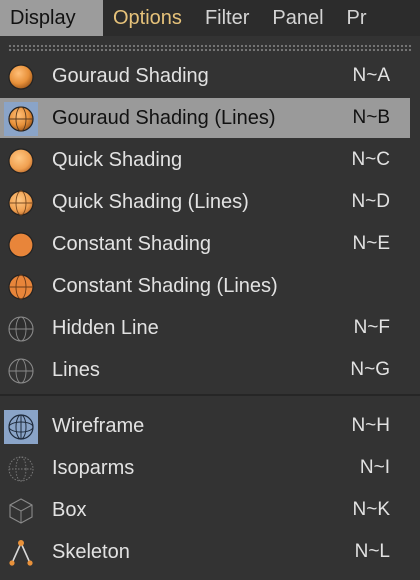 The width and height of the screenshot is (420, 580). I want to click on menu-item-wireframe: Wireframe N~H, so click(205, 426).